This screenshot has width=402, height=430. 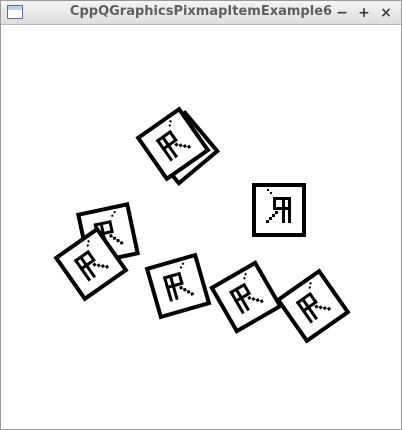 I want to click on minimize-button: −, so click(x=342, y=13).